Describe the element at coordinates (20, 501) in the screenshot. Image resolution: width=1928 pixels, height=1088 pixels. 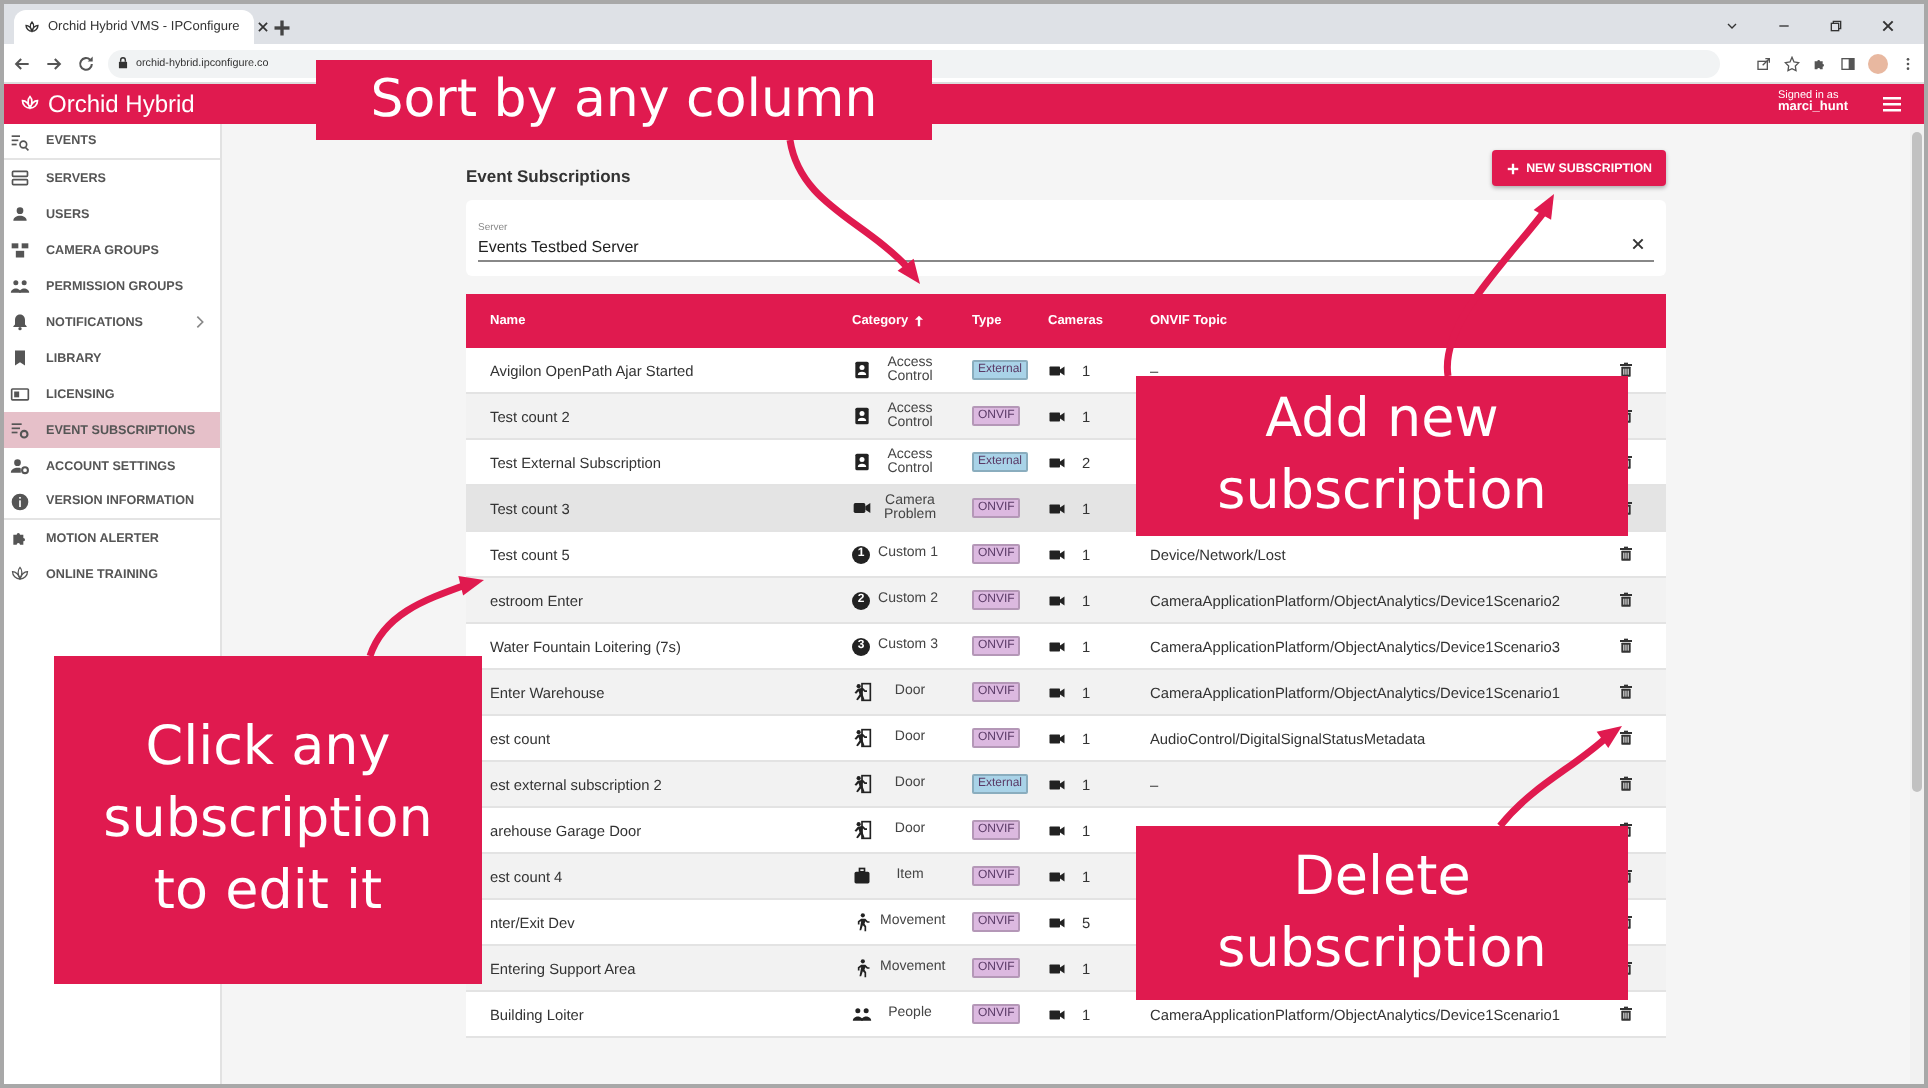
I see `info-icon` at that location.